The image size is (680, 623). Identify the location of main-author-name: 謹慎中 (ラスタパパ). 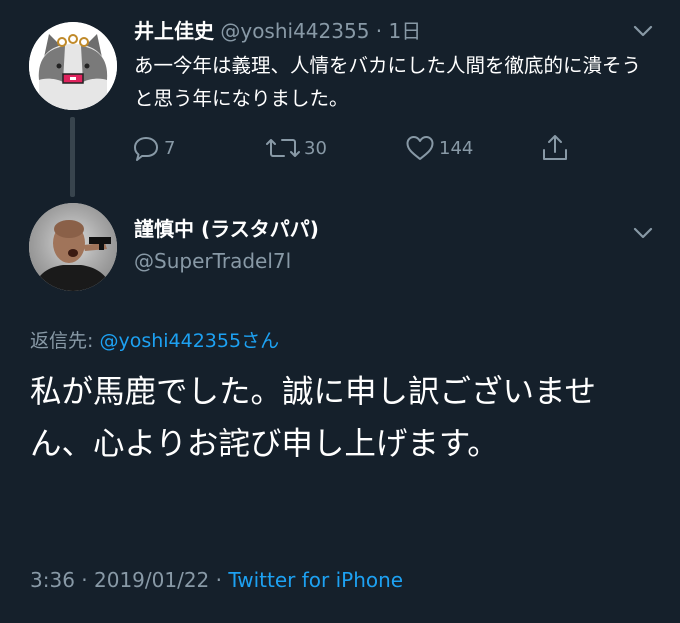
(226, 229).